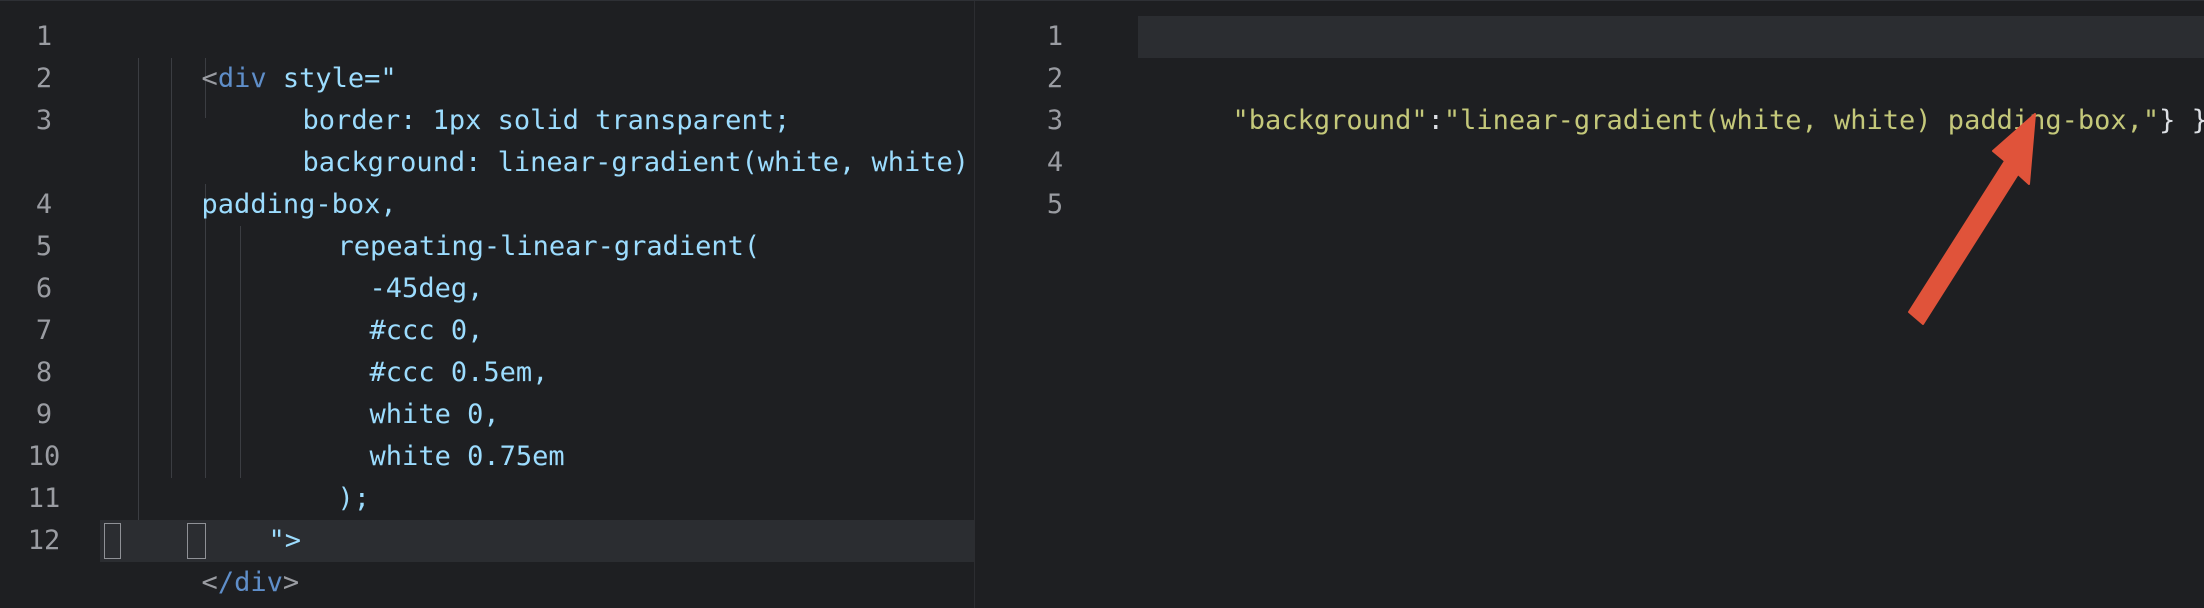 Image resolution: width=2204 pixels, height=608 pixels. I want to click on line-number: 10, so click(44, 456).